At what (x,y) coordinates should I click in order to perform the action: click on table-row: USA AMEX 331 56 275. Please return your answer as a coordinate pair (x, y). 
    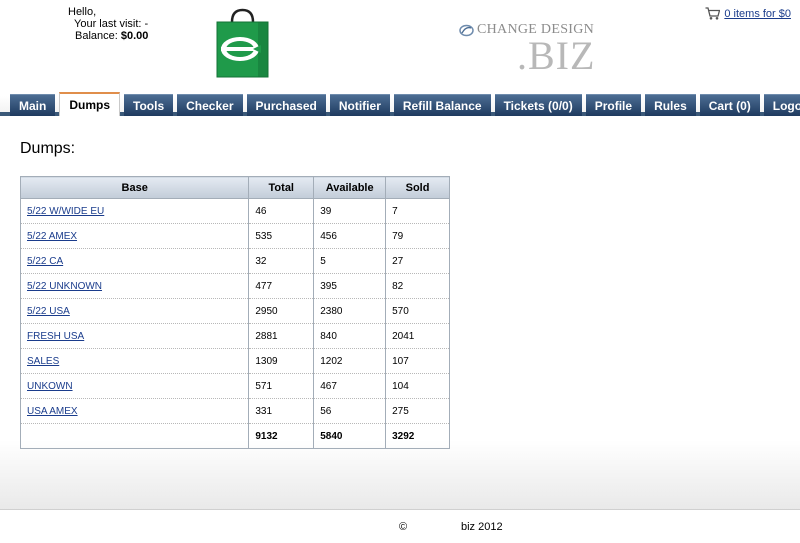
    Looking at the image, I should click on (234, 411).